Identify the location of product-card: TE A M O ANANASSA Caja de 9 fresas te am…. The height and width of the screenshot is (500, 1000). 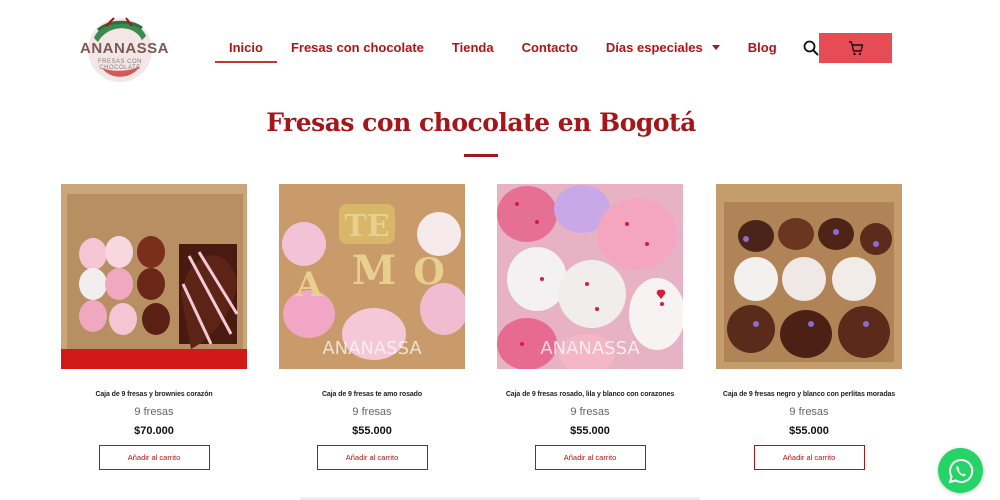
(372, 327).